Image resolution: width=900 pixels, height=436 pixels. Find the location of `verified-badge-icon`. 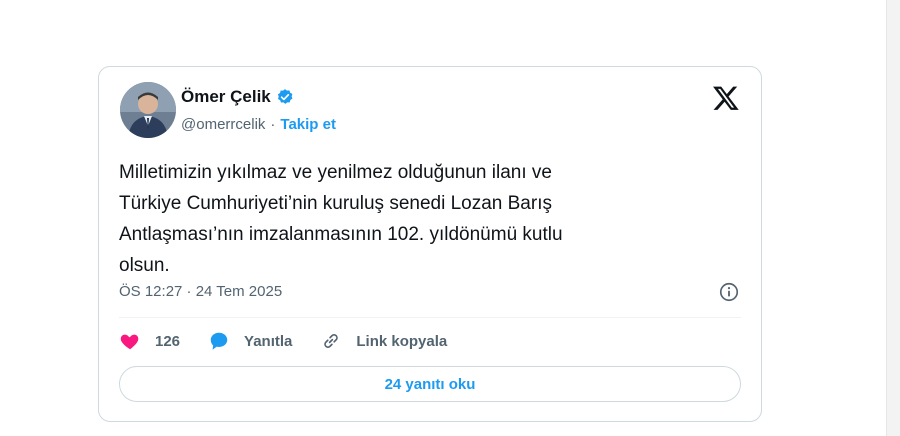

verified-badge-icon is located at coordinates (285, 97).